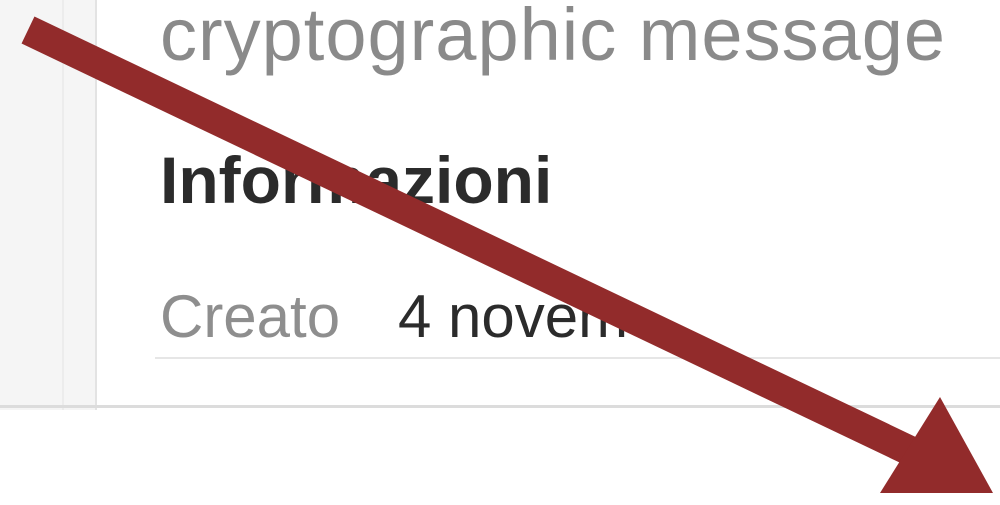 The height and width of the screenshot is (505, 1000). Describe the element at coordinates (63, 205) in the screenshot. I see `sidebar-divider` at that location.